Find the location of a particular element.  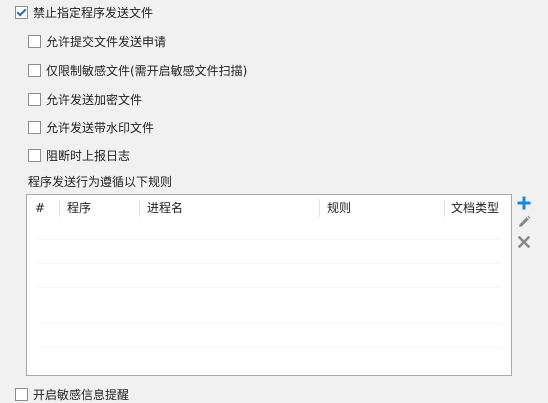

table-header: # 程序 进程名 规则 文档类型 is located at coordinates (269, 208).